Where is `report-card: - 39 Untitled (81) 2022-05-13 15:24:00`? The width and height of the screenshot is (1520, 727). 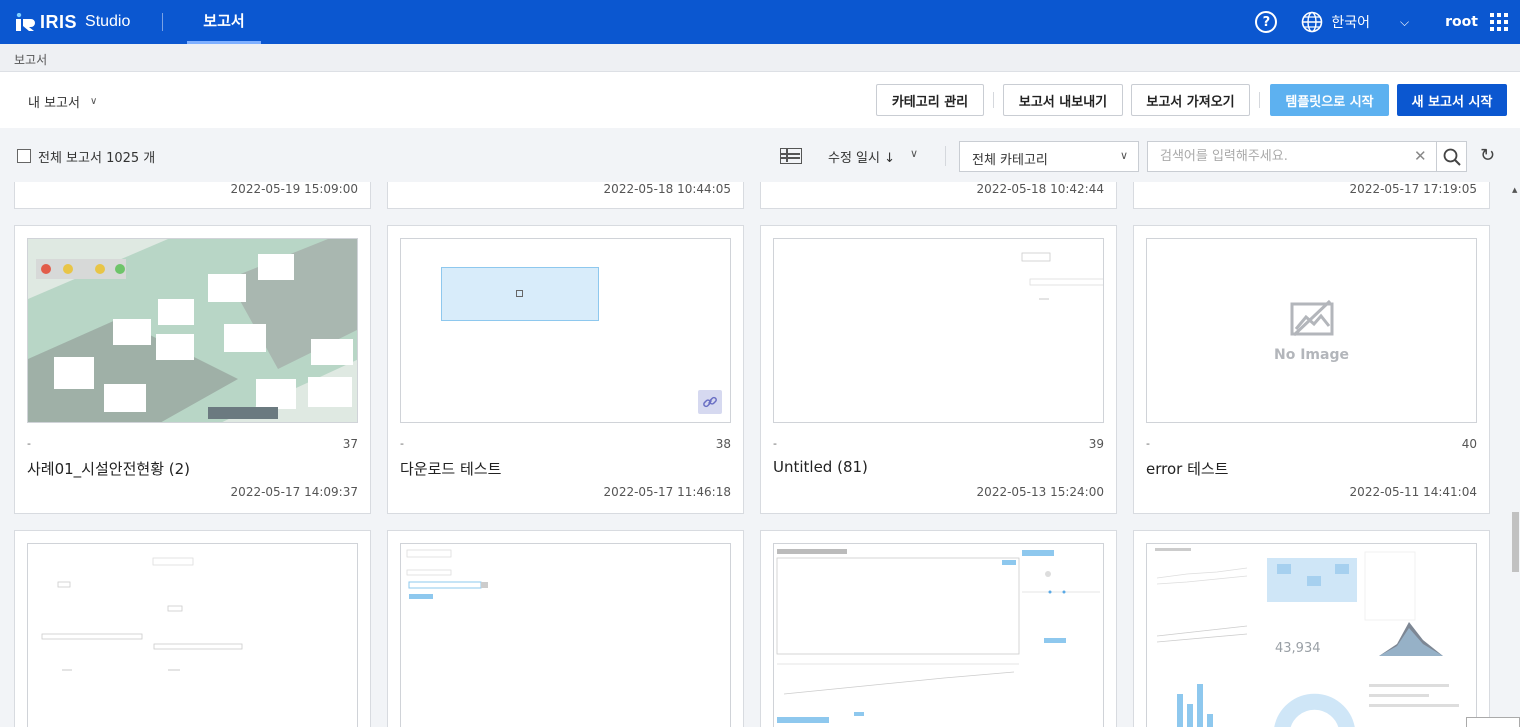
report-card: - 39 Untitled (81) 2022-05-13 15:24:00 is located at coordinates (938, 369).